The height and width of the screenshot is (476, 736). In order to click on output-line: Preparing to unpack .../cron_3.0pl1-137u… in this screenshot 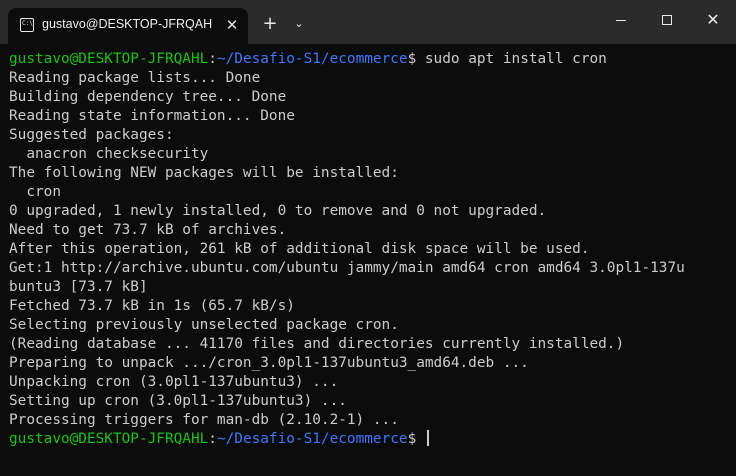, I will do `click(269, 363)`.